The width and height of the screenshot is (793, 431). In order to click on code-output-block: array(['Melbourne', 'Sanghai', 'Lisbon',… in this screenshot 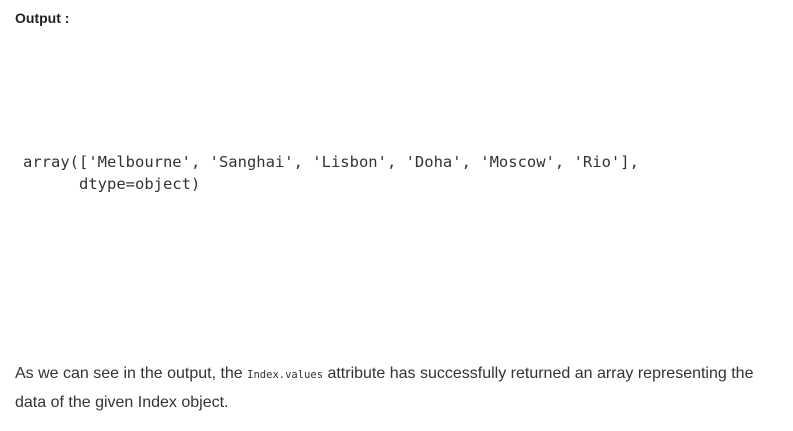, I will do `click(331, 173)`.